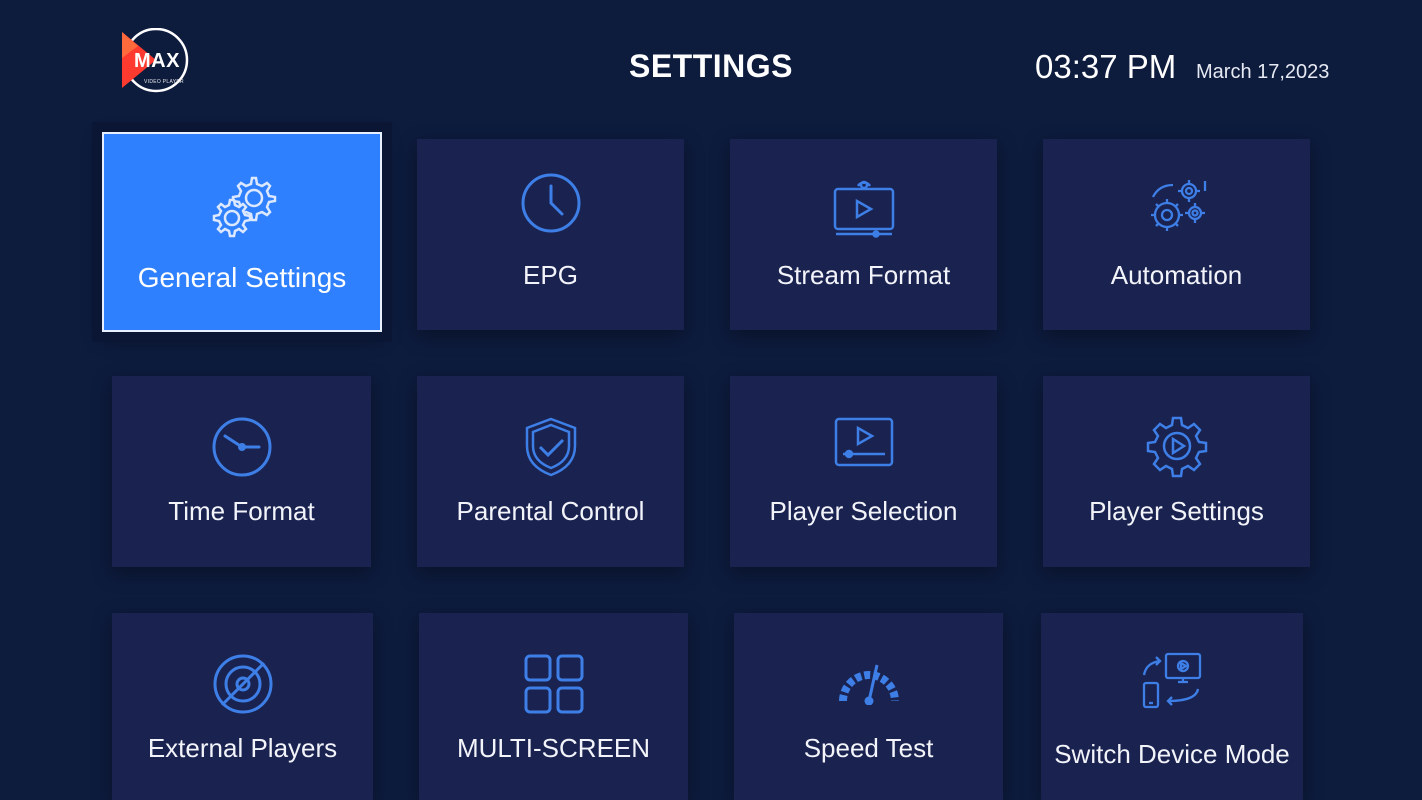 The width and height of the screenshot is (1422, 800). Describe the element at coordinates (242, 277) in the screenshot. I see `tile-label: General Settings` at that location.